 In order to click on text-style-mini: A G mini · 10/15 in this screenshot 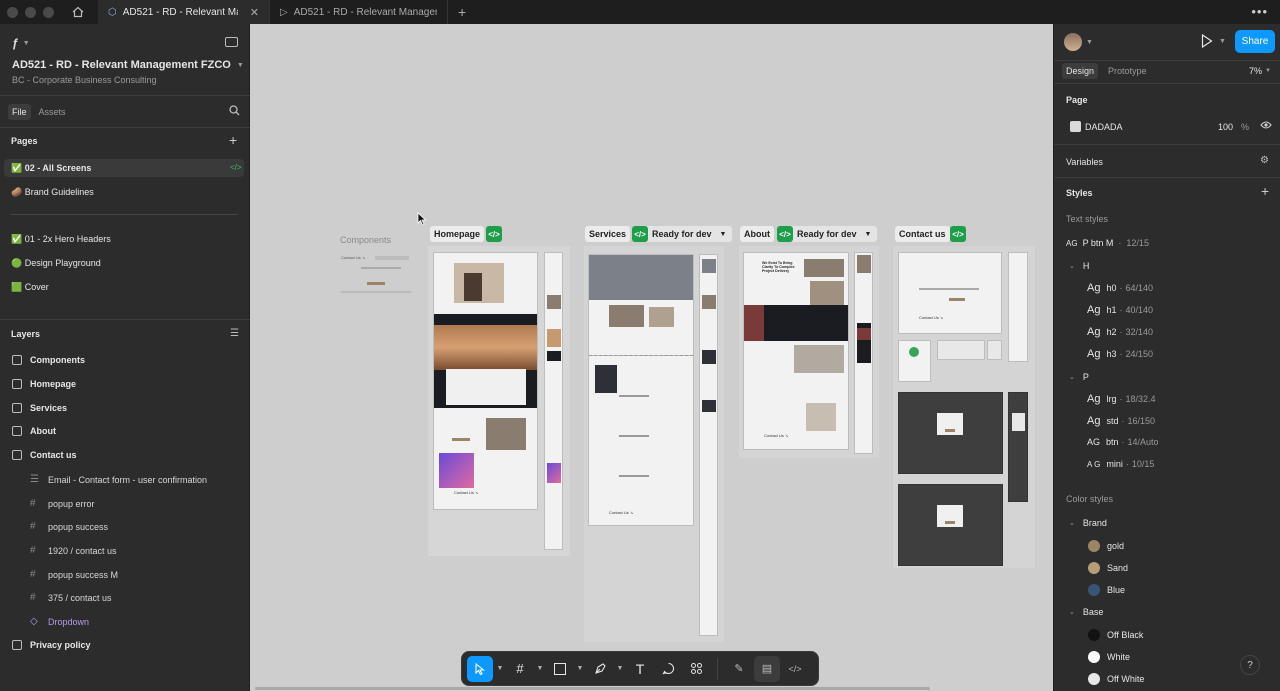, I will do `click(1120, 464)`.